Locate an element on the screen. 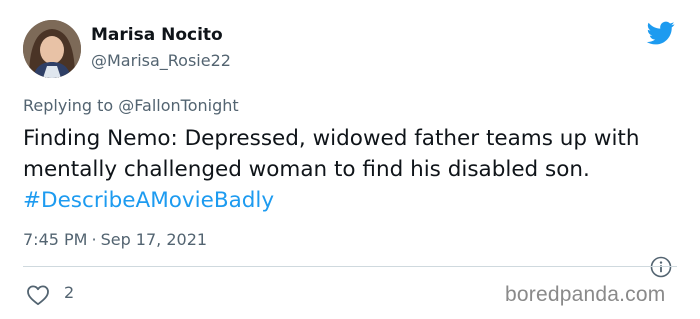  like-count: 2 is located at coordinates (69, 292).